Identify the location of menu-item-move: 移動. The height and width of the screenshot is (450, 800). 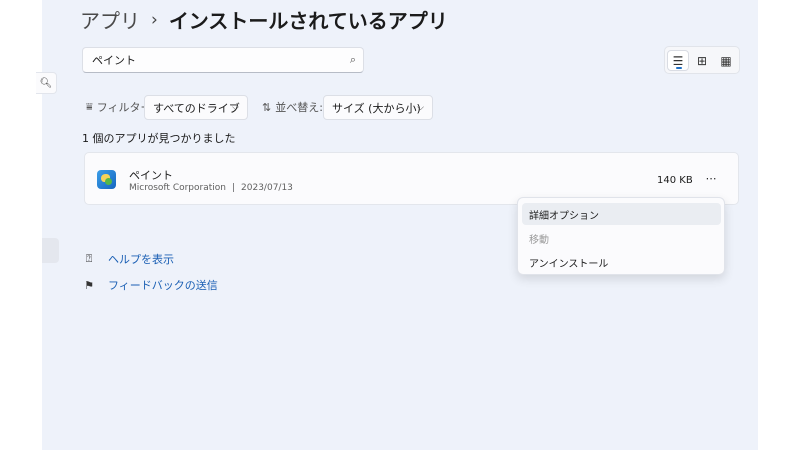
(539, 240).